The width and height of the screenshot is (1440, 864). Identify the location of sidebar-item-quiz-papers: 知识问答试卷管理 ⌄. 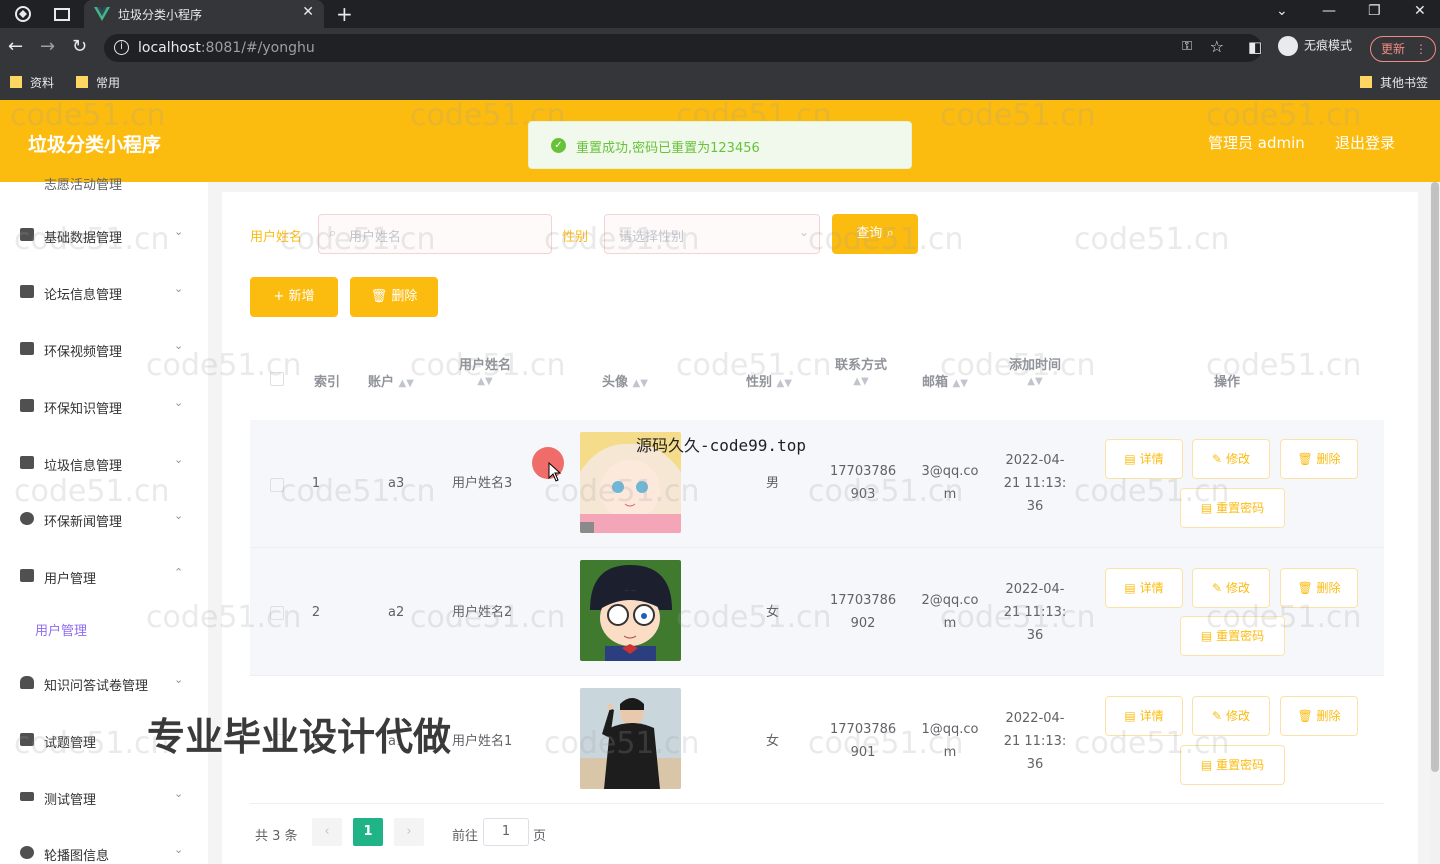
(104, 683).